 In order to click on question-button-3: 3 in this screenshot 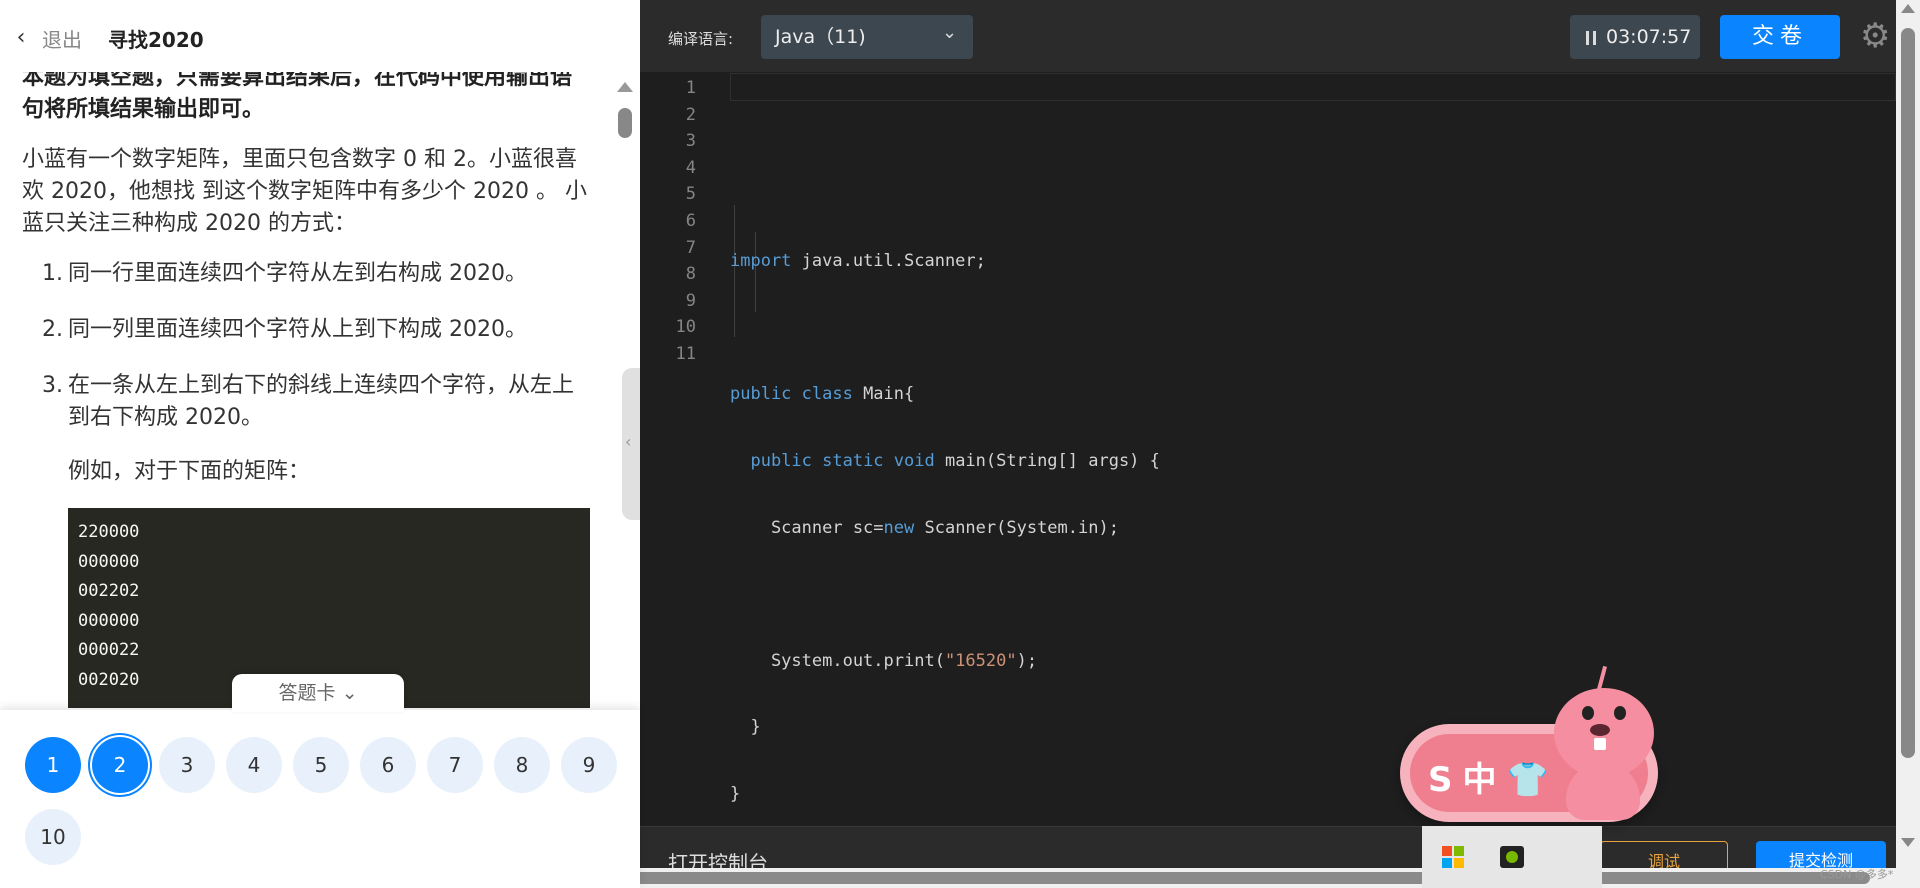, I will do `click(187, 765)`.